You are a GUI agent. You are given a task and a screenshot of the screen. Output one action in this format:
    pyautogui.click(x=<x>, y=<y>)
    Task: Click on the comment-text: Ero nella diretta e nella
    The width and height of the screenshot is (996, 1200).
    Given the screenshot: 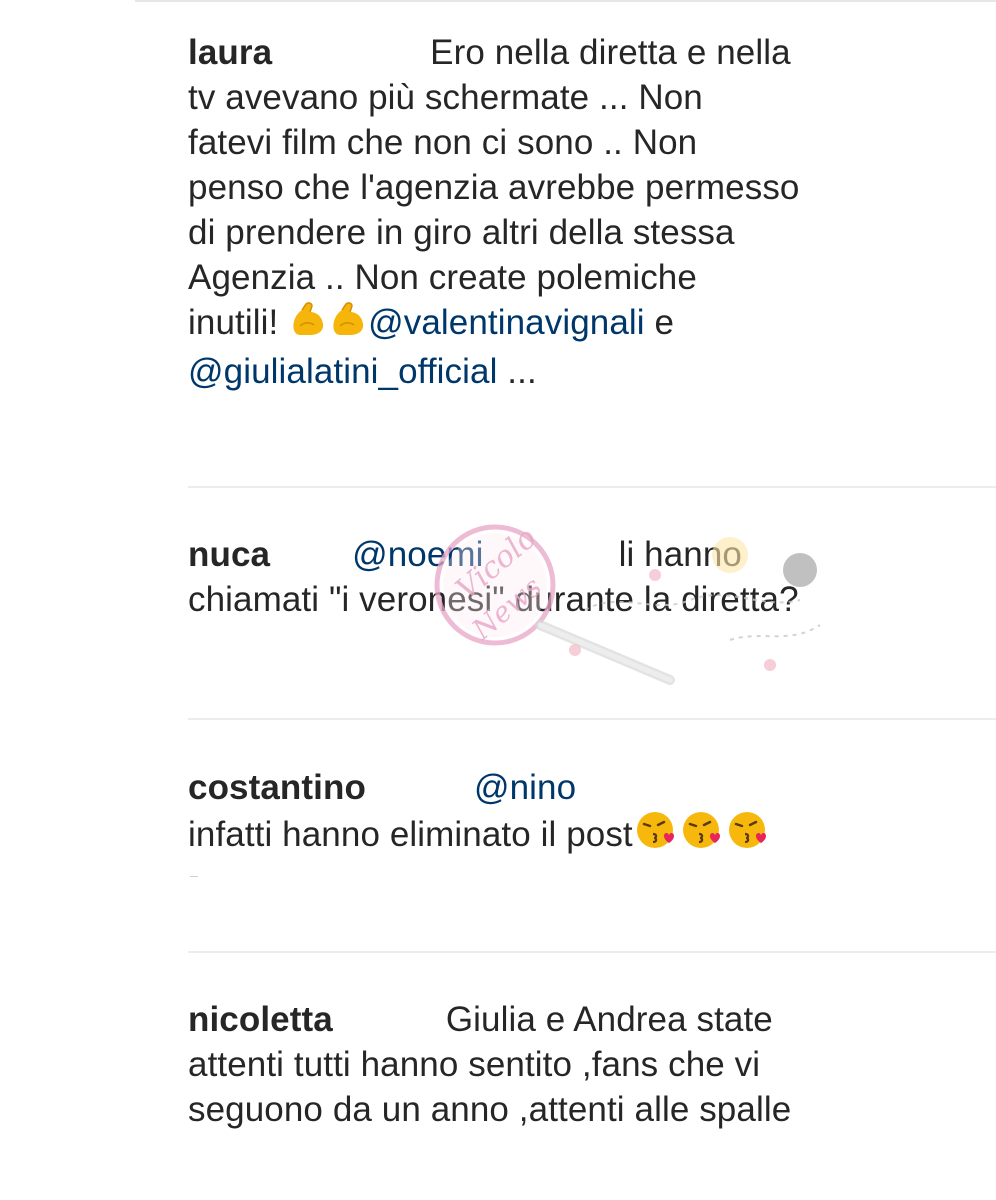 What is the action you would take?
    pyautogui.click(x=610, y=52)
    